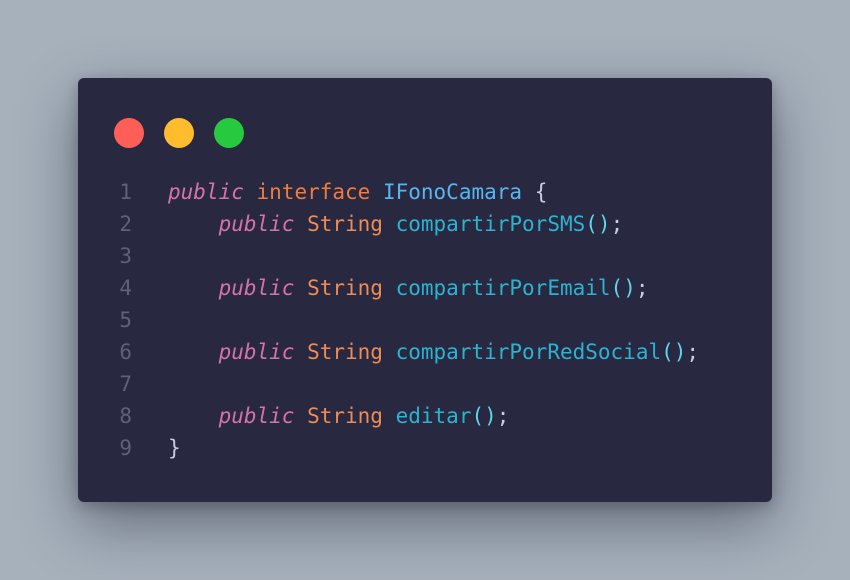 Image resolution: width=850 pixels, height=580 pixels. What do you see at coordinates (535, 192) in the screenshot?
I see `code-token: {` at bounding box center [535, 192].